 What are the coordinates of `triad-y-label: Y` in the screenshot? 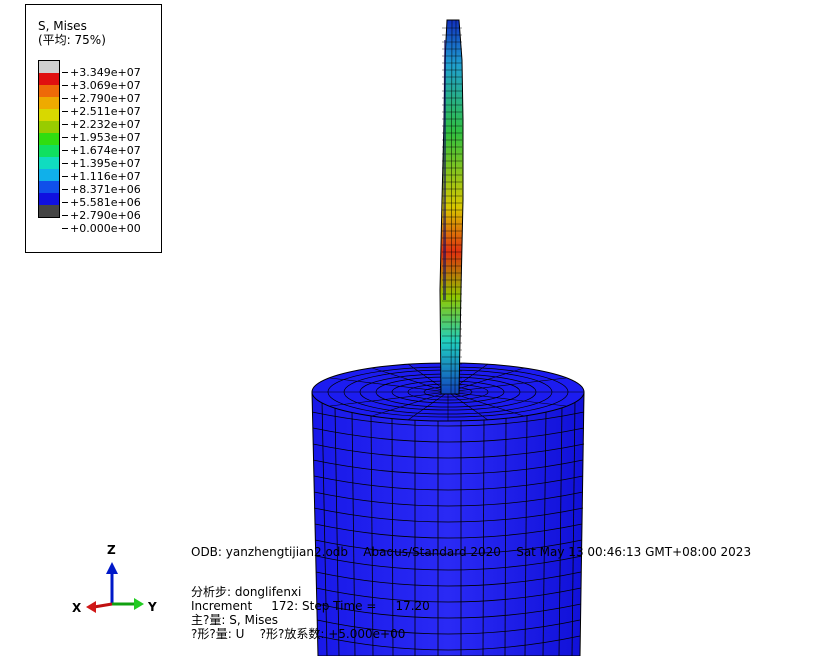 It's located at (152, 607).